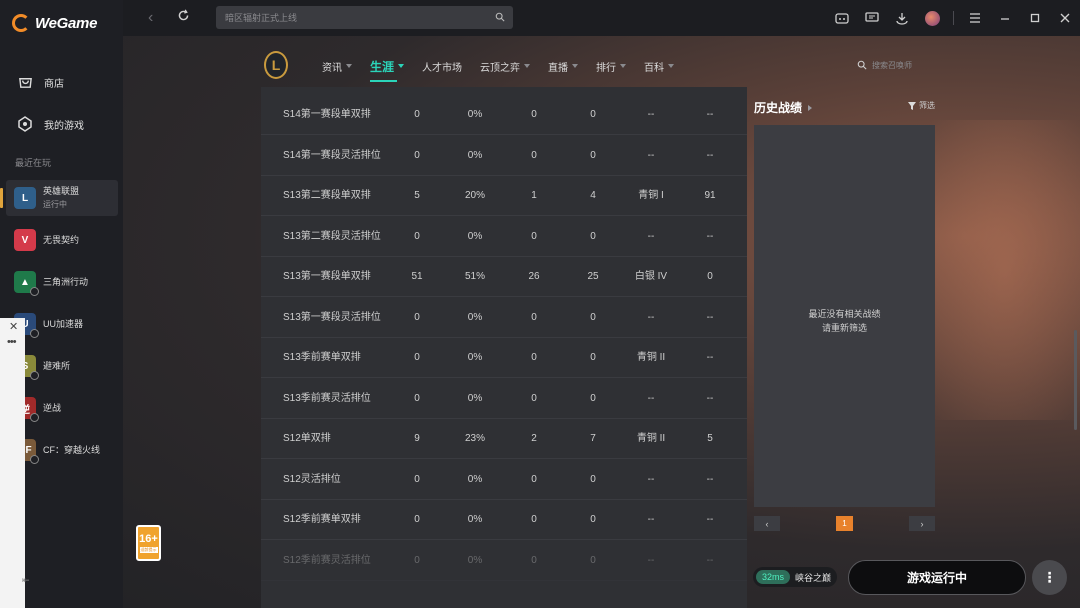 The image size is (1080, 608). What do you see at coordinates (504, 439) in the screenshot?
I see `table-row: S12单双排 9 23% 2 7 青铜 II 5` at bounding box center [504, 439].